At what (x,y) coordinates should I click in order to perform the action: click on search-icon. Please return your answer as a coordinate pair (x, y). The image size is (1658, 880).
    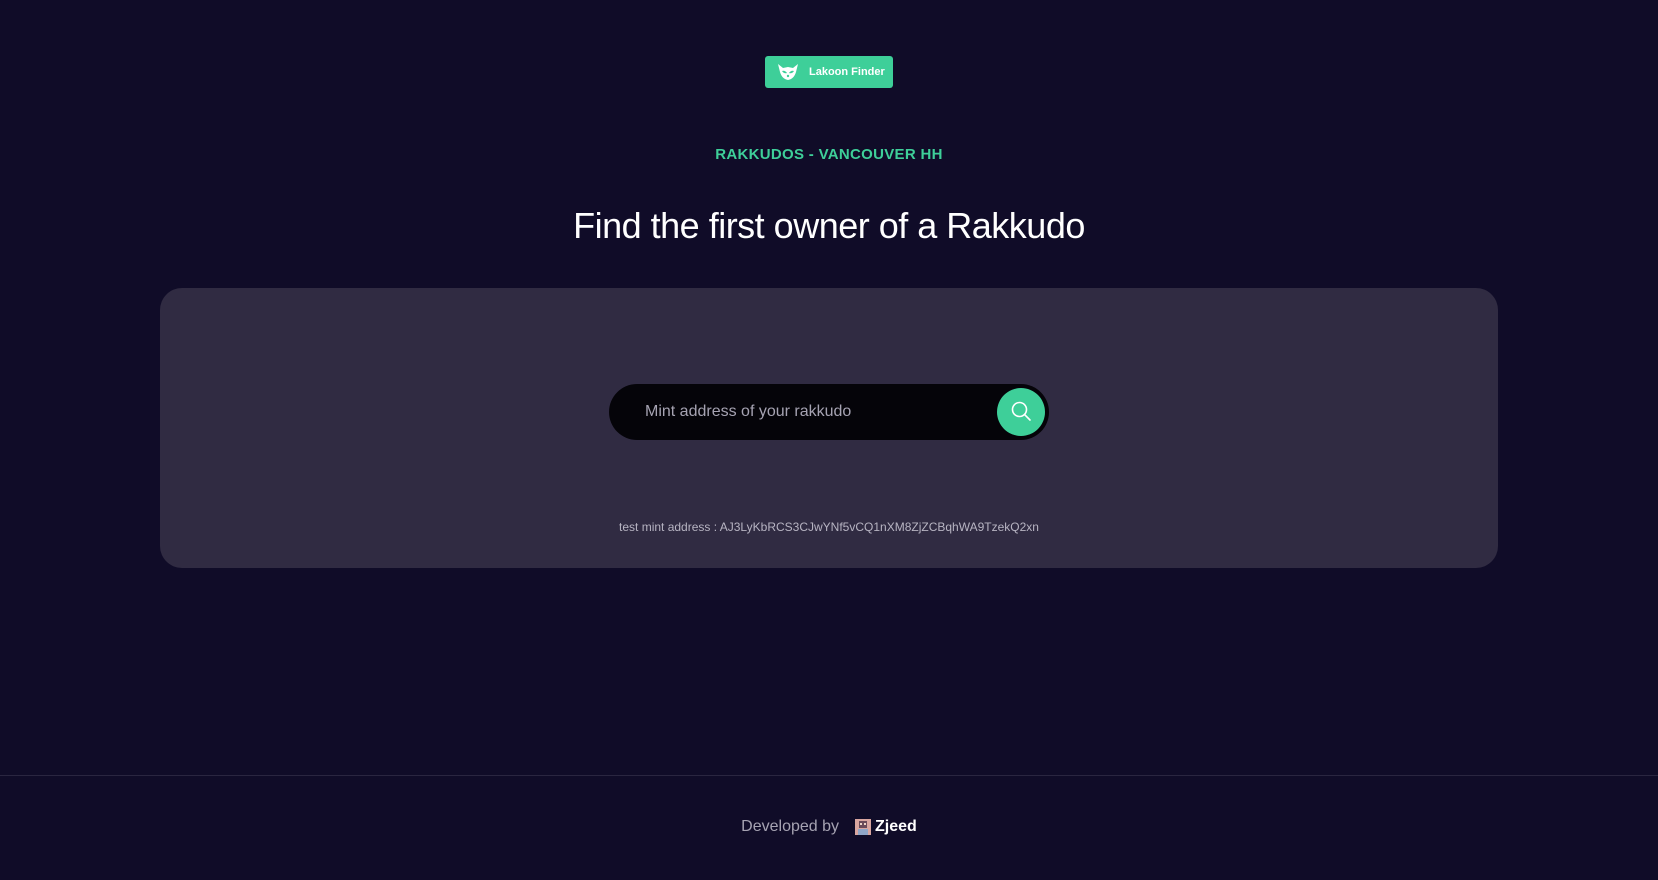
    Looking at the image, I should click on (1021, 412).